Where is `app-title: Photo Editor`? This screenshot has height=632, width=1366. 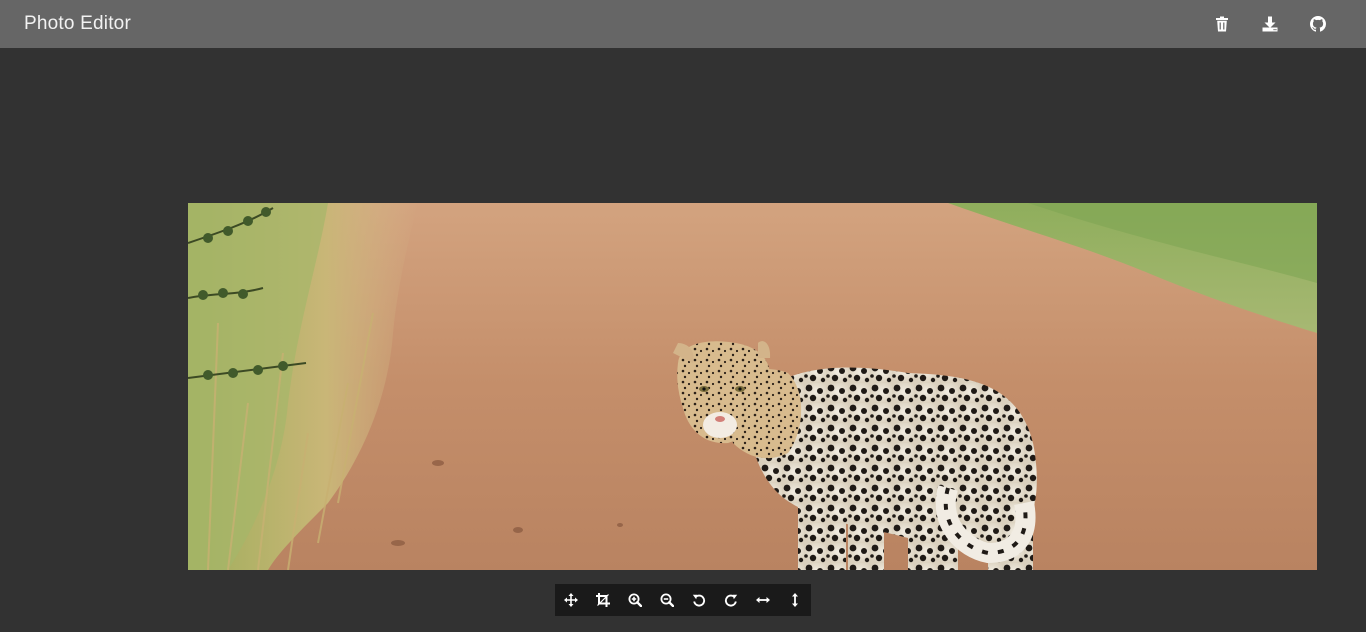 app-title: Photo Editor is located at coordinates (77, 23).